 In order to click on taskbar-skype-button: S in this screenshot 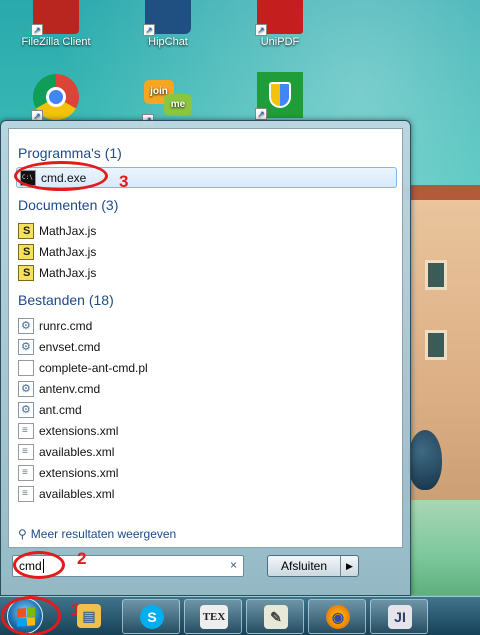, I will do `click(151, 616)`.